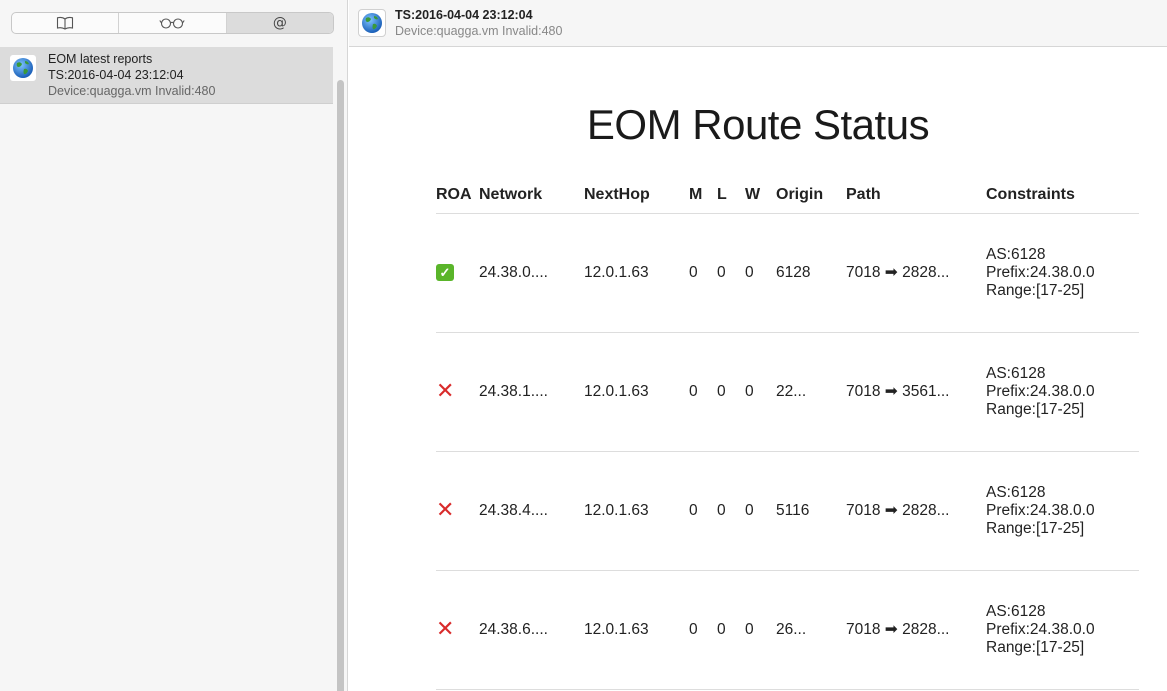 The image size is (1167, 691). Describe the element at coordinates (916, 196) in the screenshot. I see `column-header-path: Path` at that location.